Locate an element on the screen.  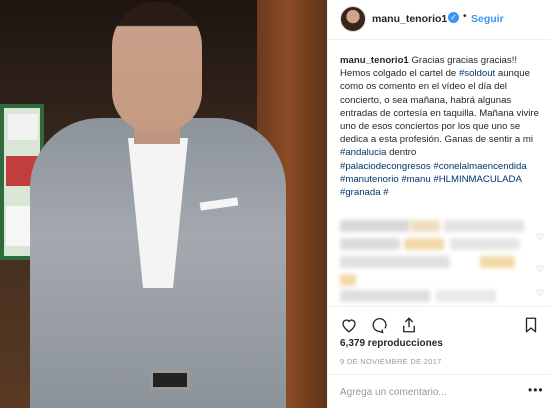
caption-text: dentro is located at coordinates (403, 153).